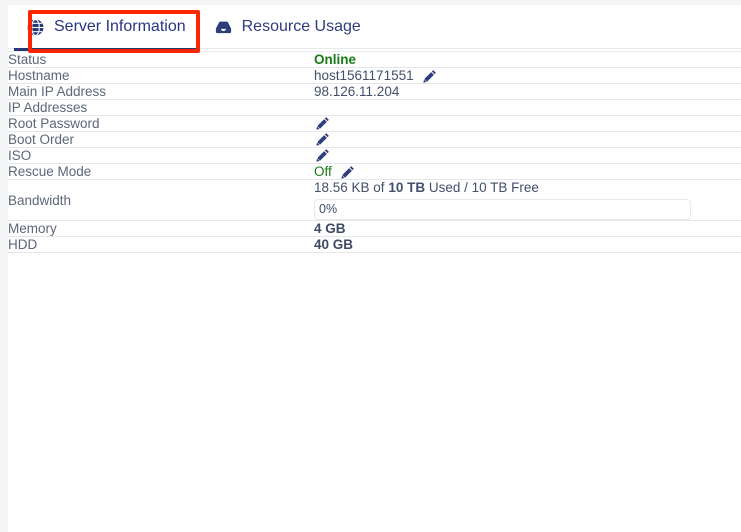  I want to click on tab-label: Resource Usage, so click(301, 26).